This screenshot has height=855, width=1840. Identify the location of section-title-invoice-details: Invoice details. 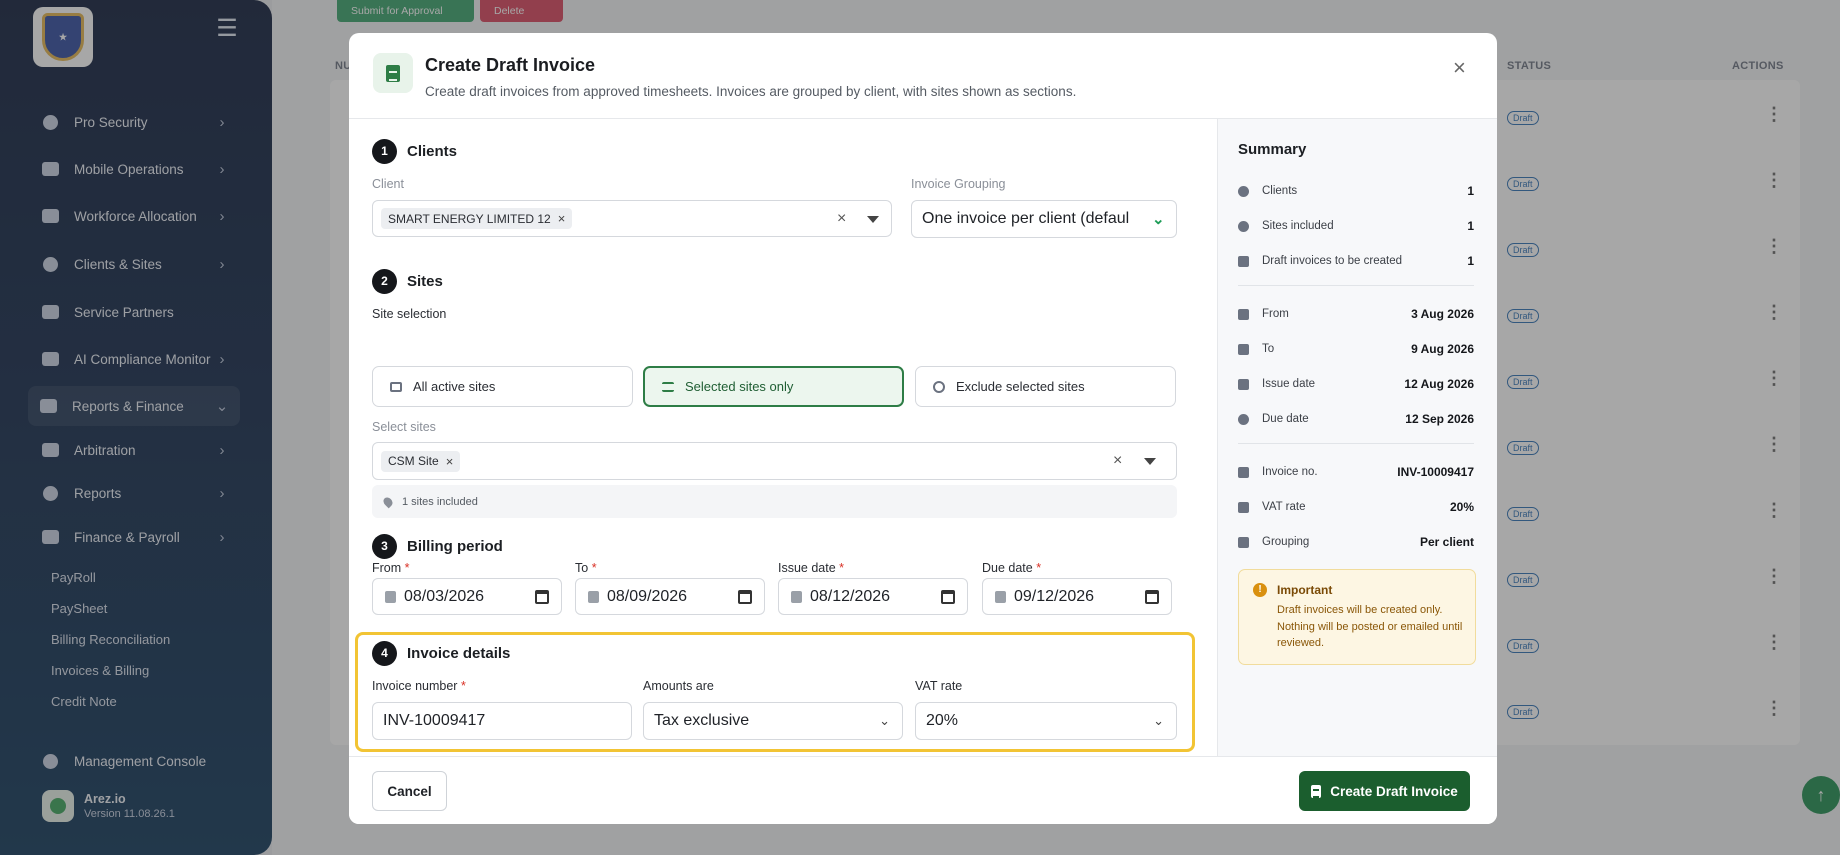
(459, 653).